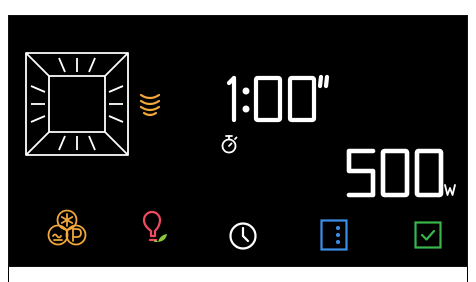  I want to click on stopwatch-icon, so click(229, 144).